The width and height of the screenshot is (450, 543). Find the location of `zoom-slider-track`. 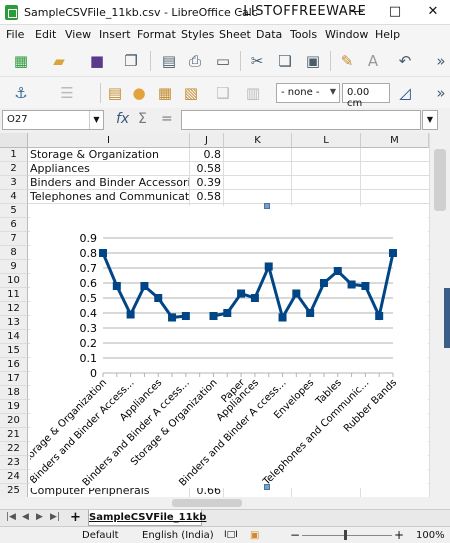

zoom-slider-track is located at coordinates (347, 535).